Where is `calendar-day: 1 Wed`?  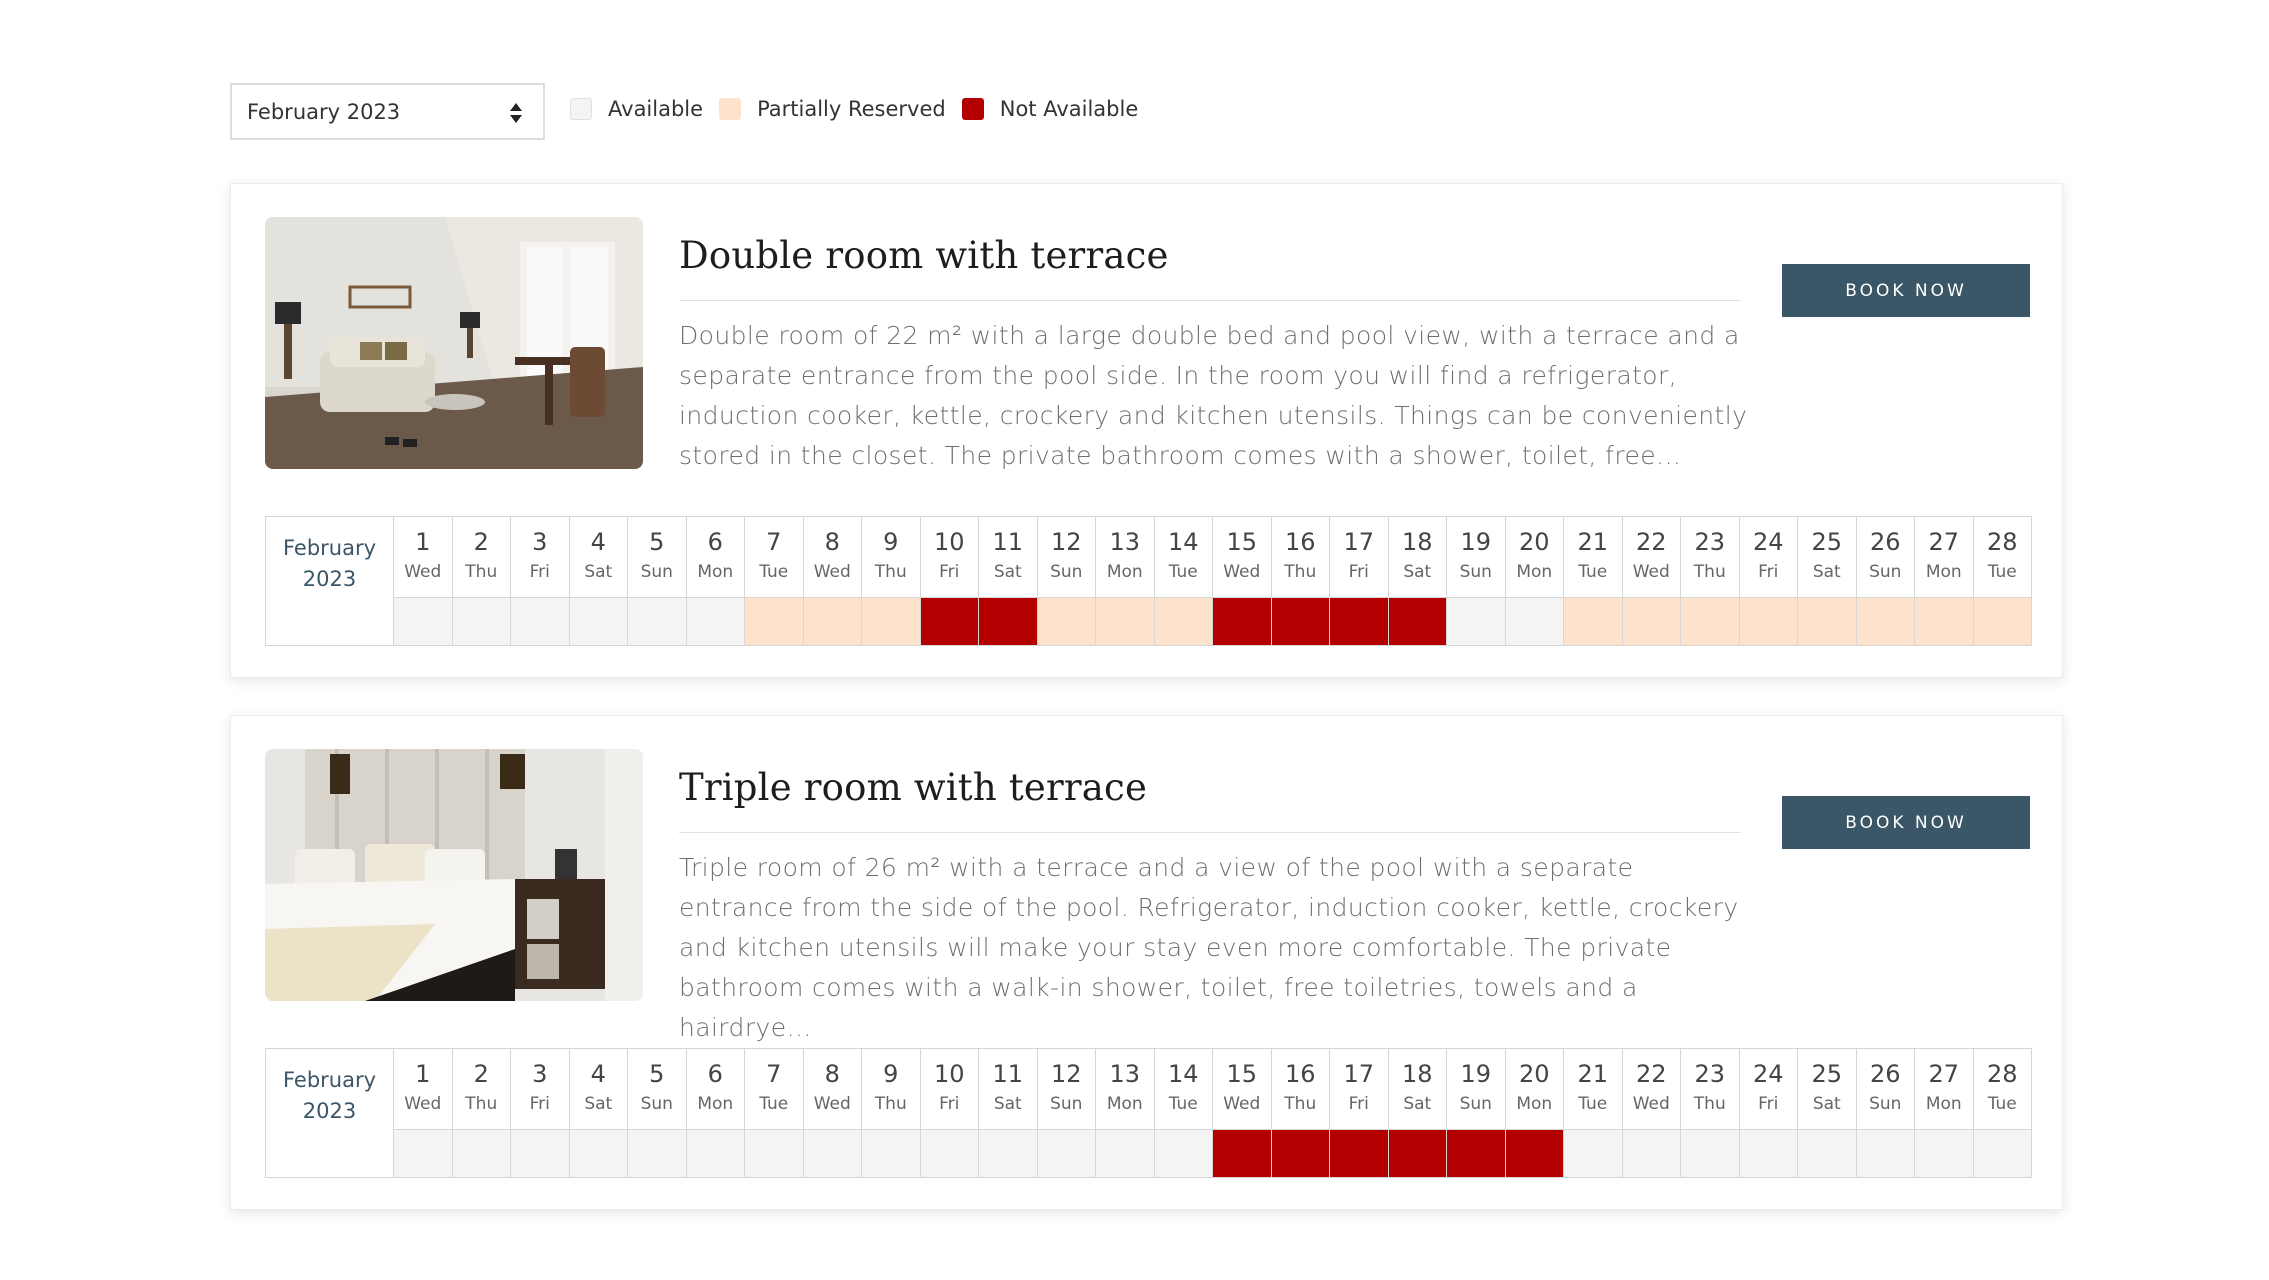 calendar-day: 1 Wed is located at coordinates (423, 581).